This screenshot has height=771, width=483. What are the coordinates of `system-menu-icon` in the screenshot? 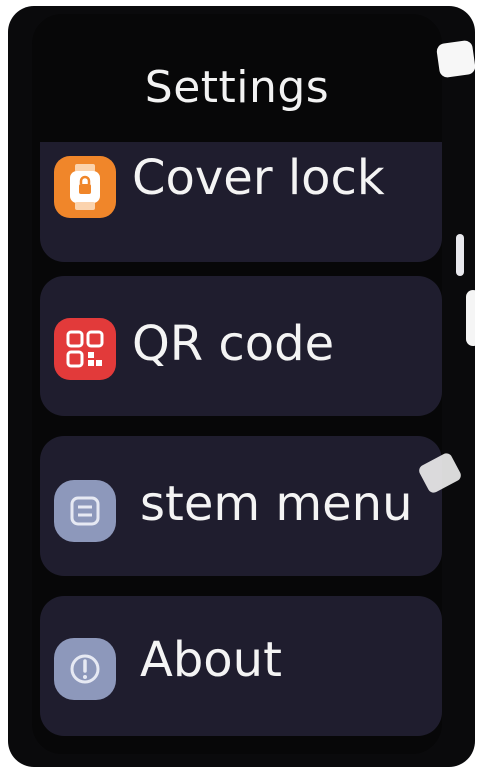 It's located at (85, 511).